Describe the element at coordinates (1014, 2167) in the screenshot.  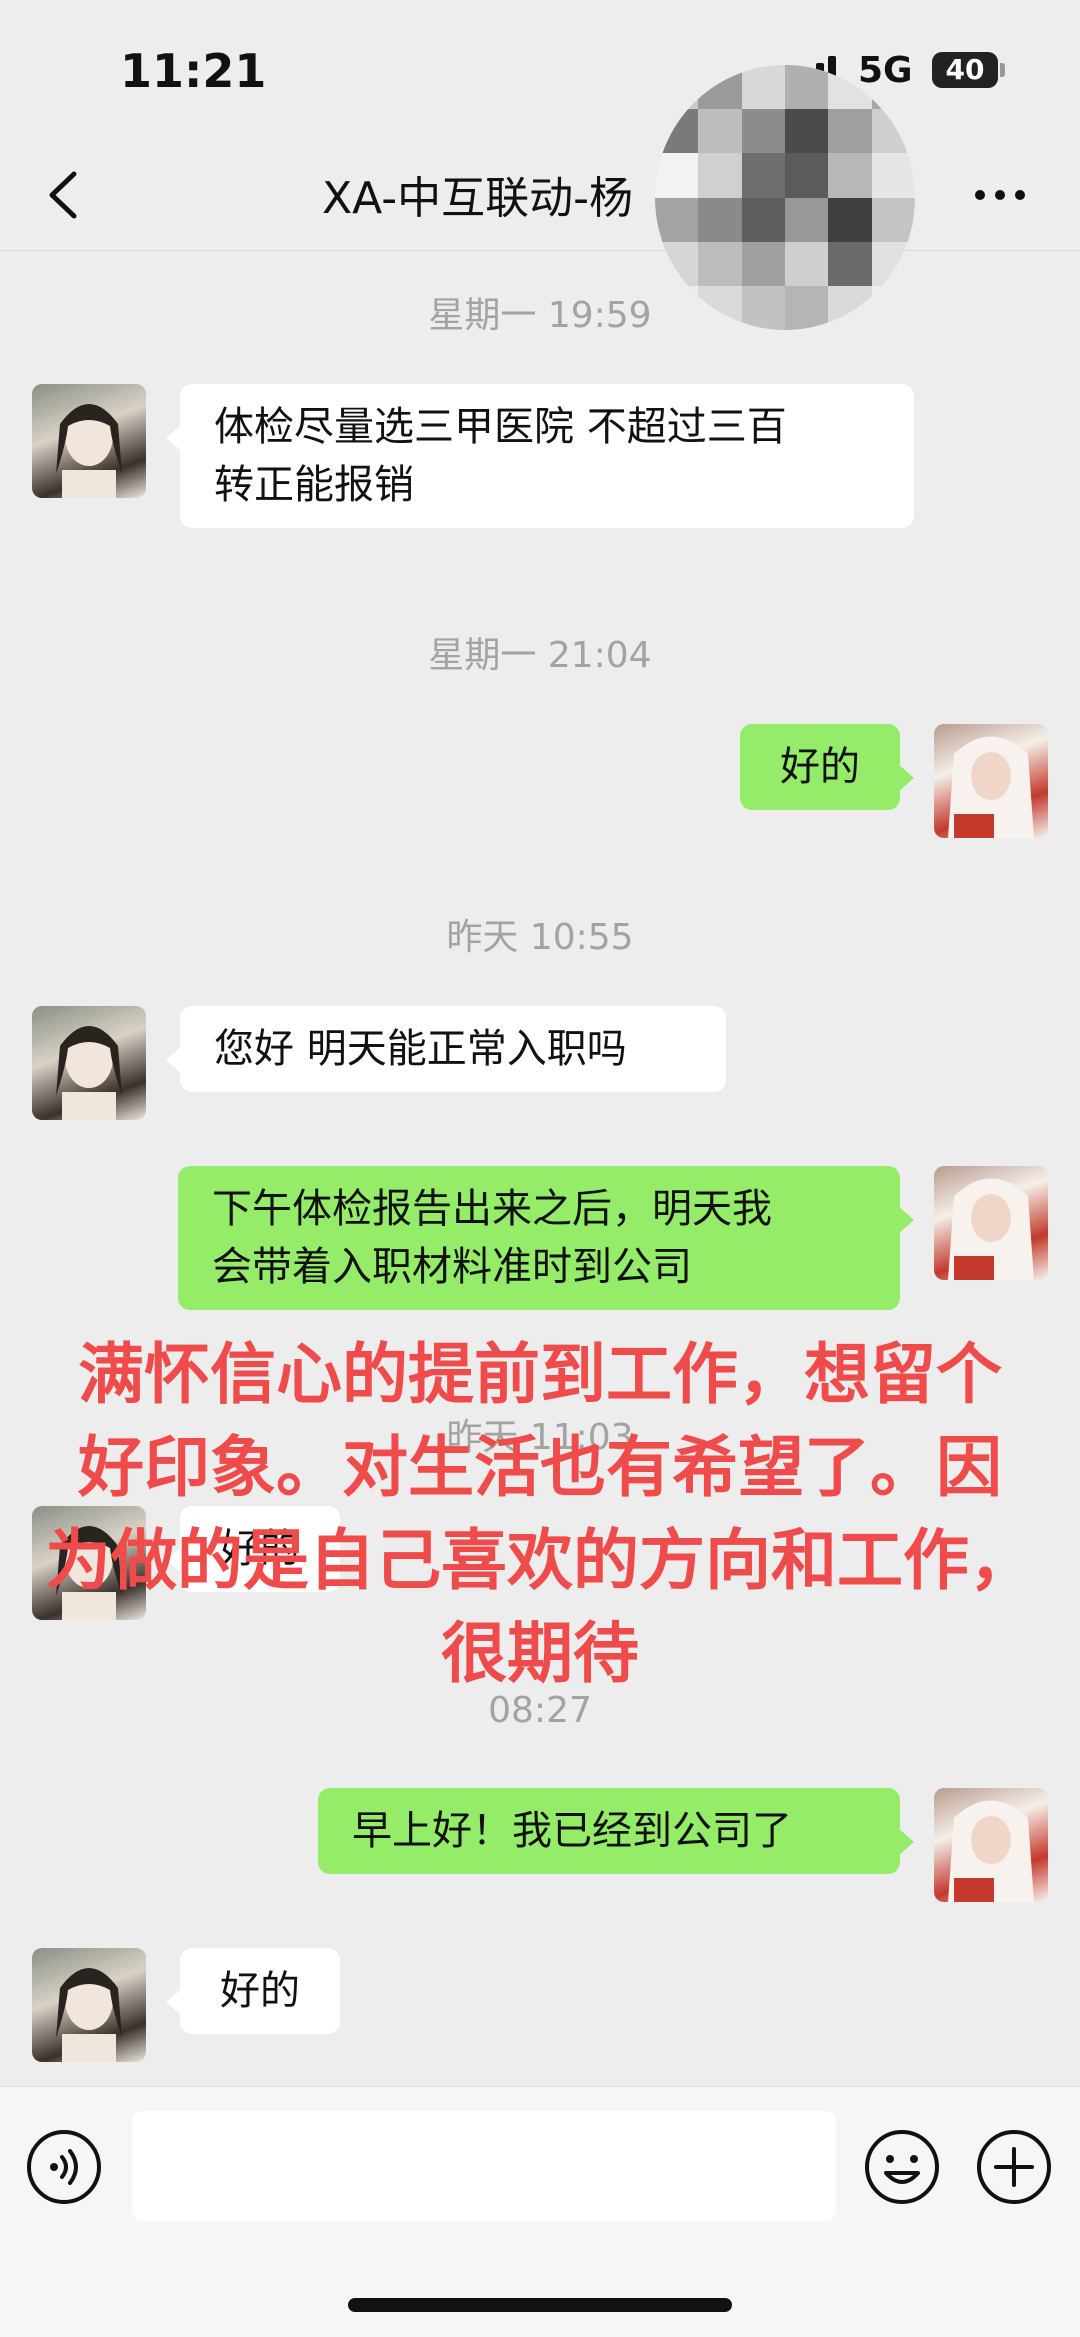
I see `plus-icon` at that location.